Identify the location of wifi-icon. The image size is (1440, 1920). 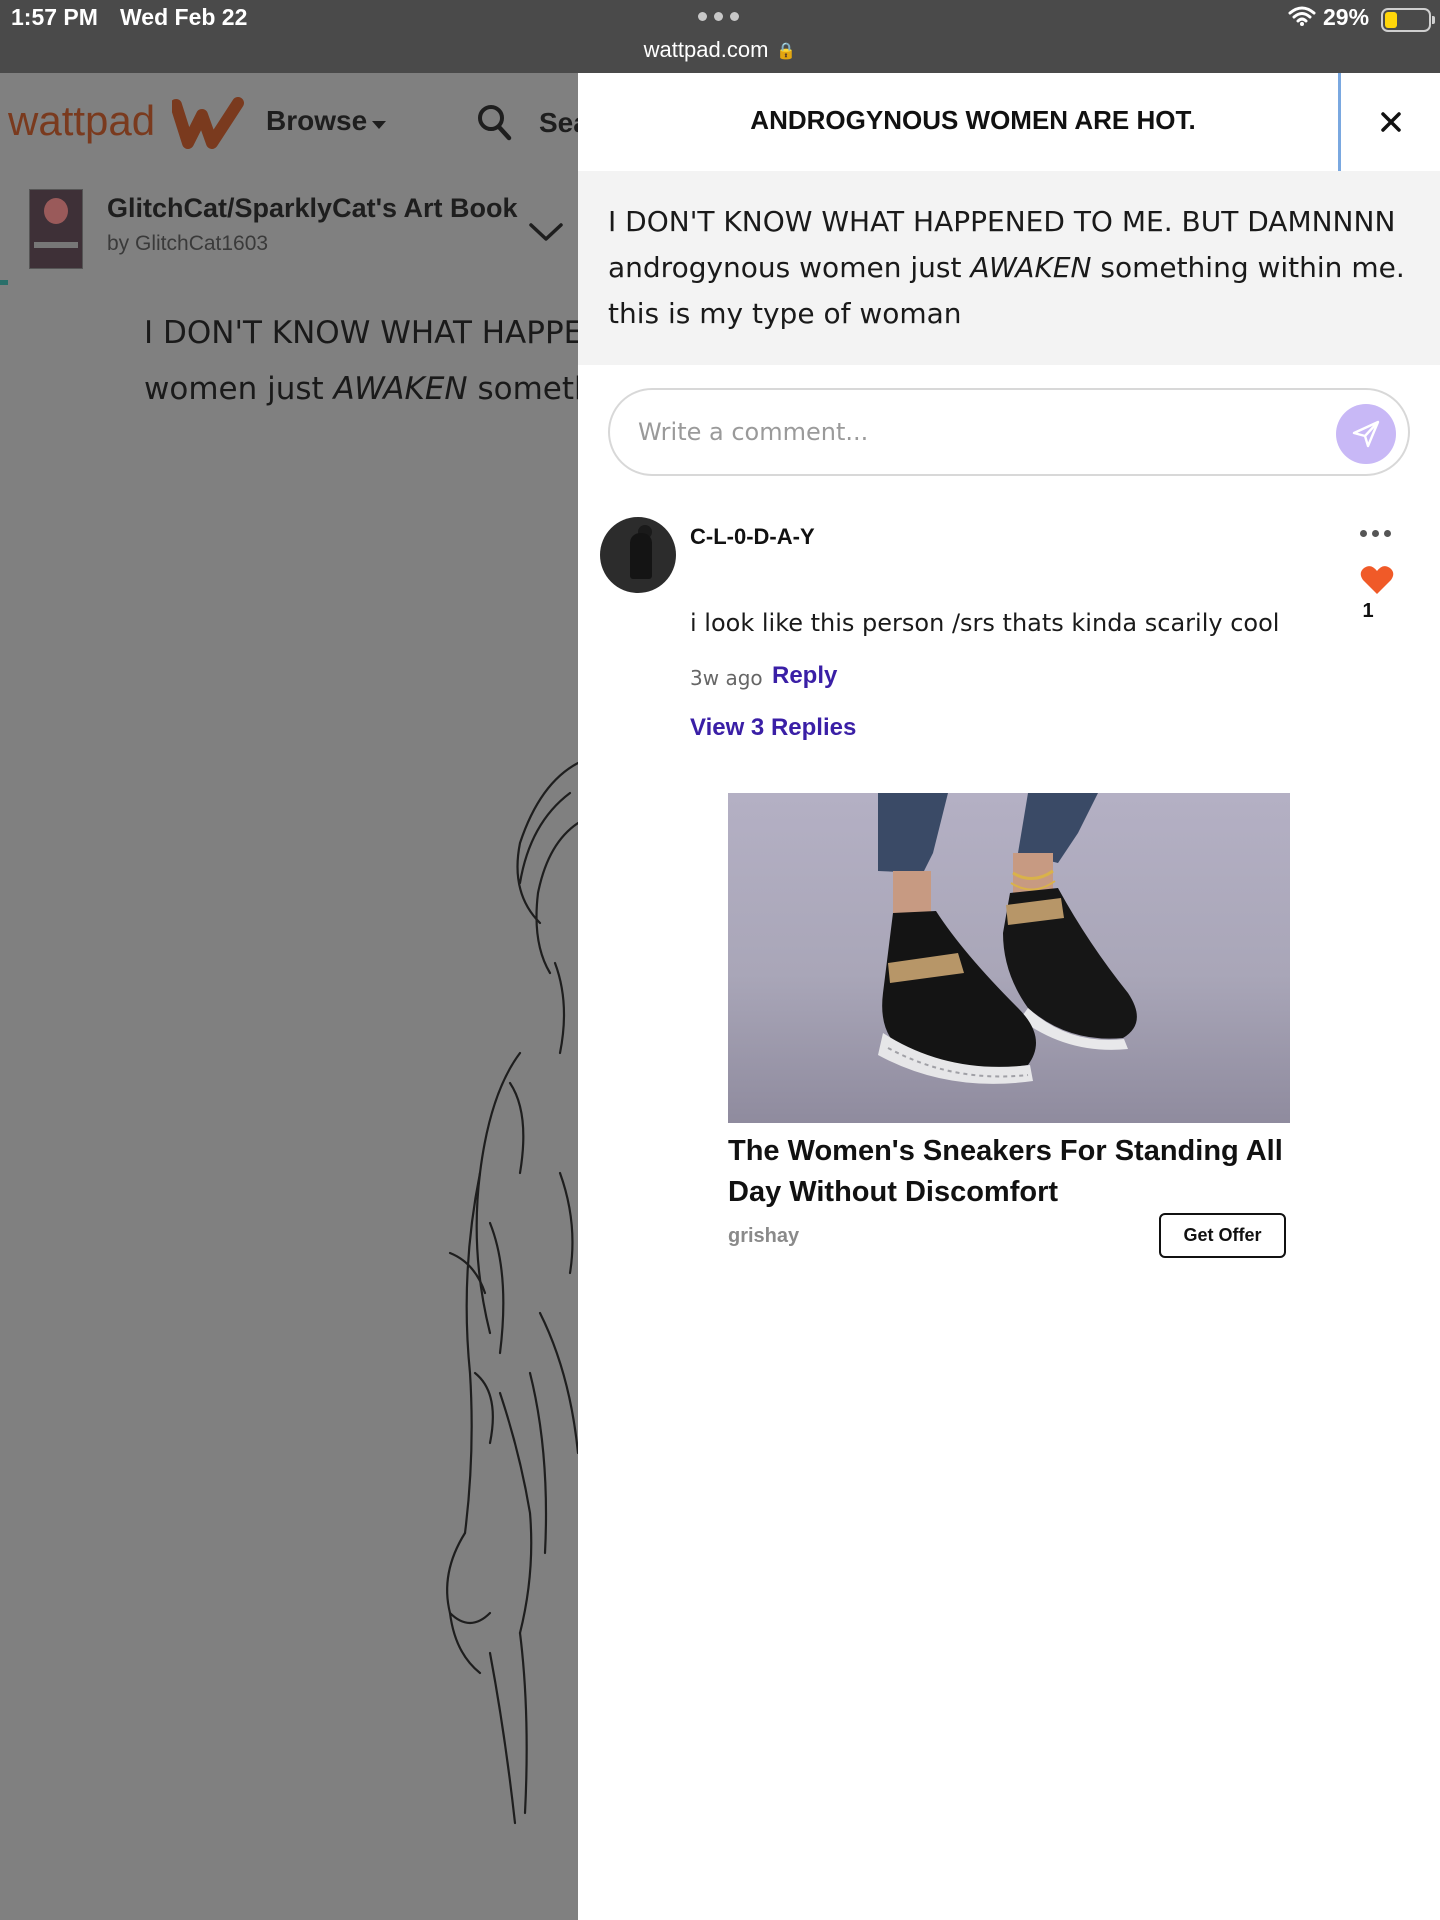
(1302, 16).